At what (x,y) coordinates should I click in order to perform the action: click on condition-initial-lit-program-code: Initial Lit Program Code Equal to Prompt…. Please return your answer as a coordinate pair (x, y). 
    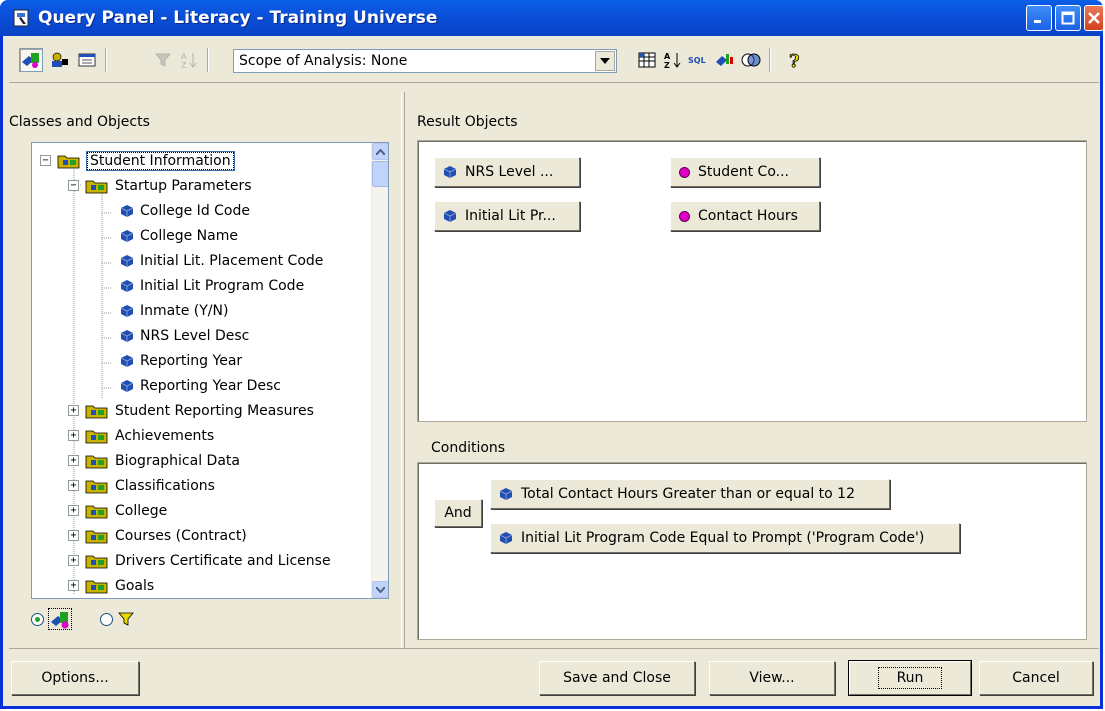
    Looking at the image, I should click on (725, 538).